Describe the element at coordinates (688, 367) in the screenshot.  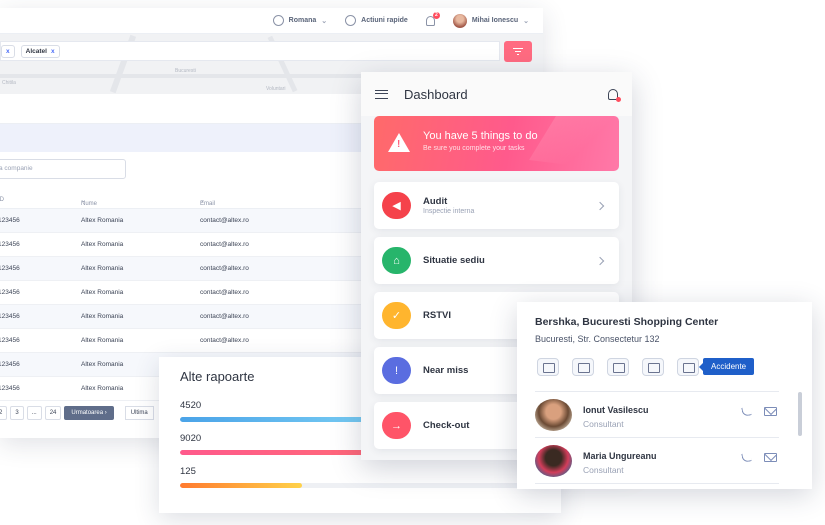
I see `truck-icon` at that location.